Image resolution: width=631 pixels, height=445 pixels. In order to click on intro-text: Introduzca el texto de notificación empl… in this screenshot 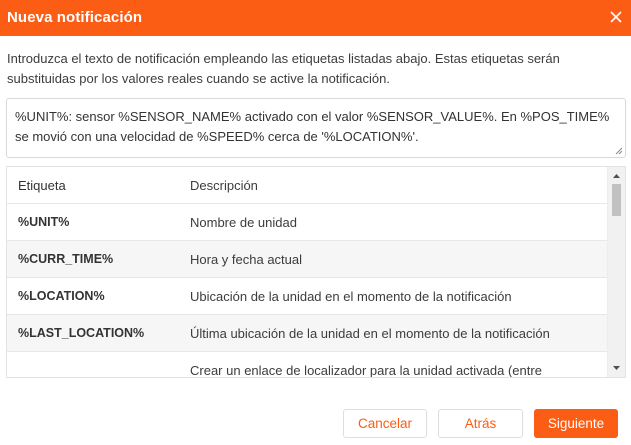, I will do `click(283, 68)`.